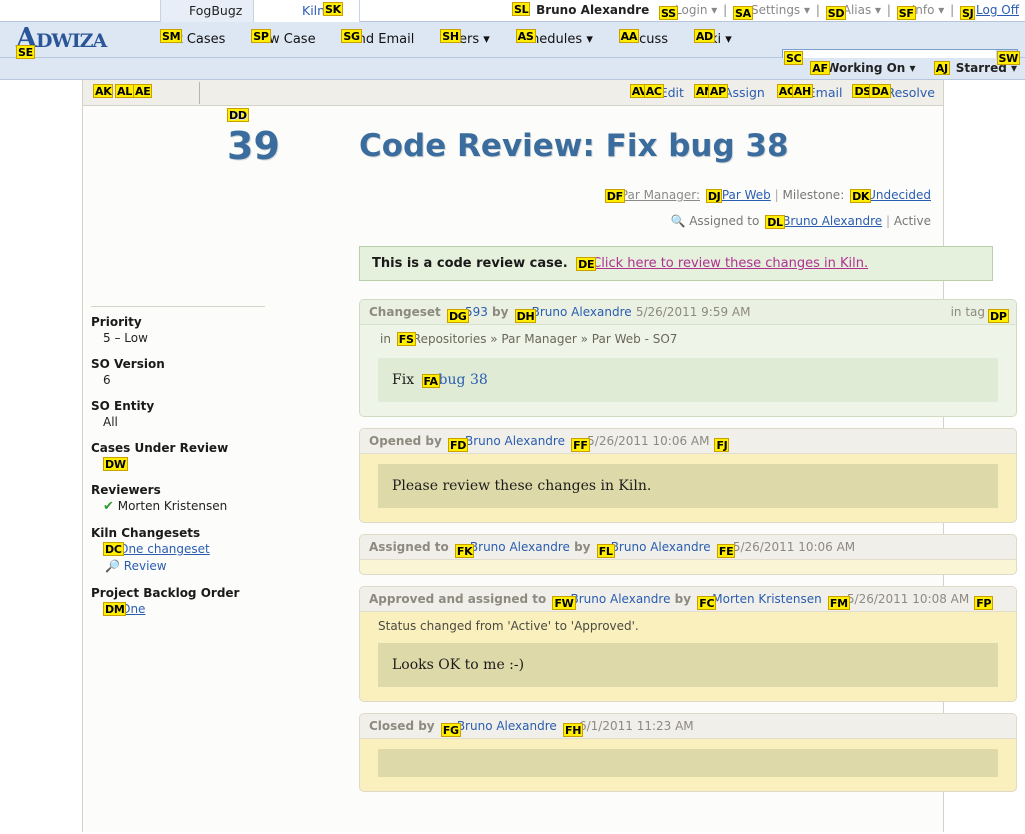 The width and height of the screenshot is (1025, 834). What do you see at coordinates (980, 312) in the screenshot?
I see `changeset-tag-area: in tag DP` at bounding box center [980, 312].